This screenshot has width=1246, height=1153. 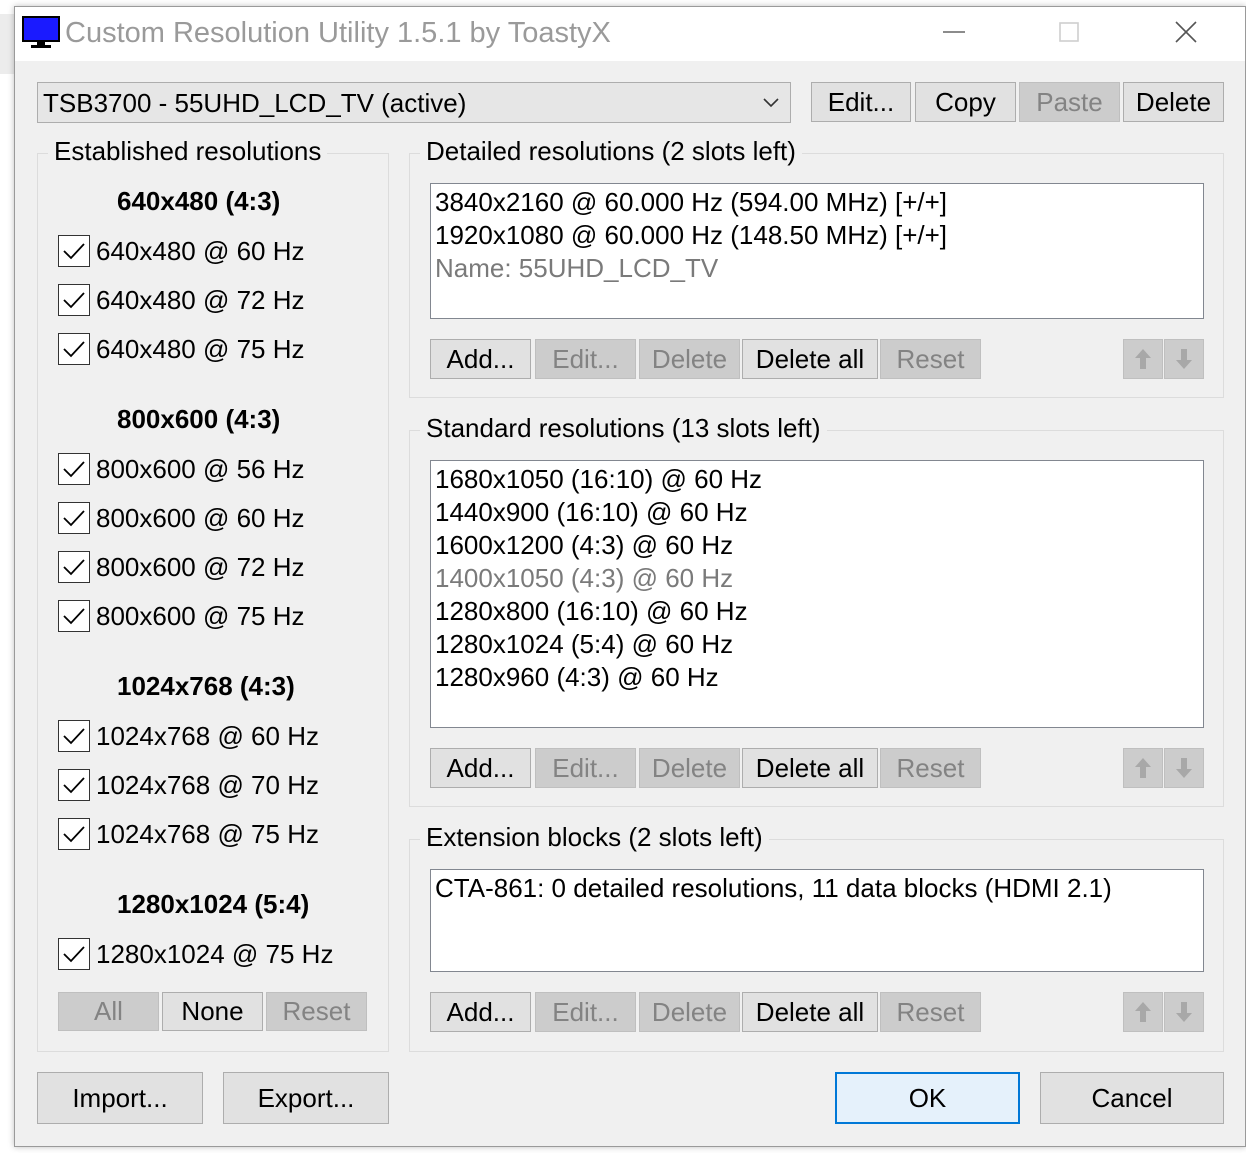 What do you see at coordinates (810, 1012) in the screenshot?
I see `extension-delete-all-button: Delete all` at bounding box center [810, 1012].